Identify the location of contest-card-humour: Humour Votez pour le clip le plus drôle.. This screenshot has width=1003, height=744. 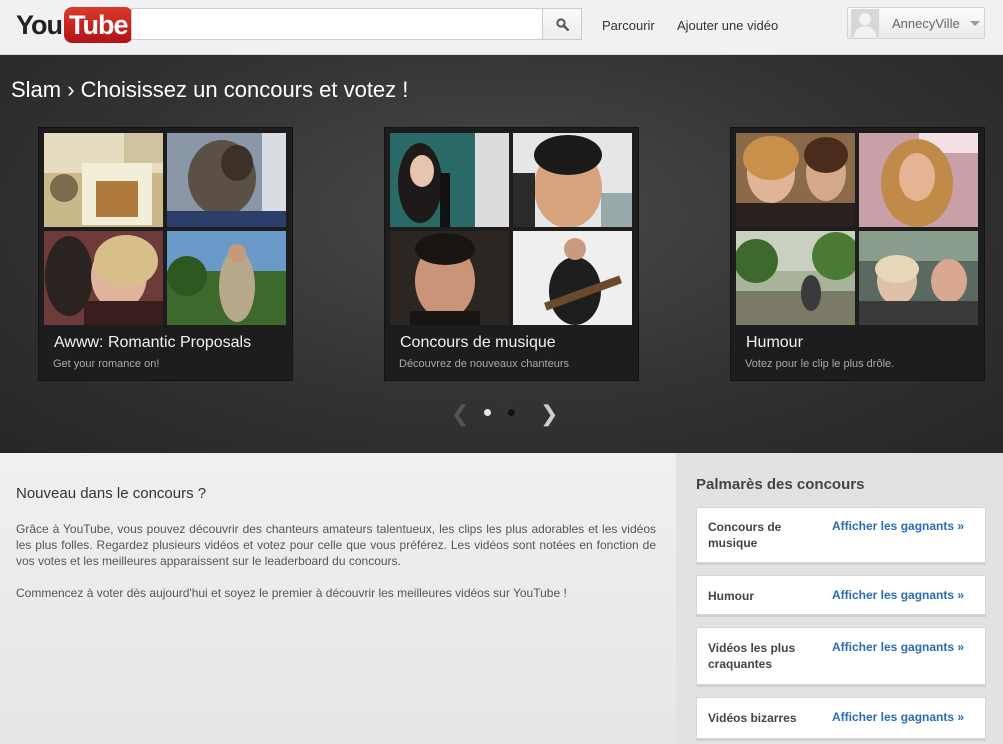
(857, 254).